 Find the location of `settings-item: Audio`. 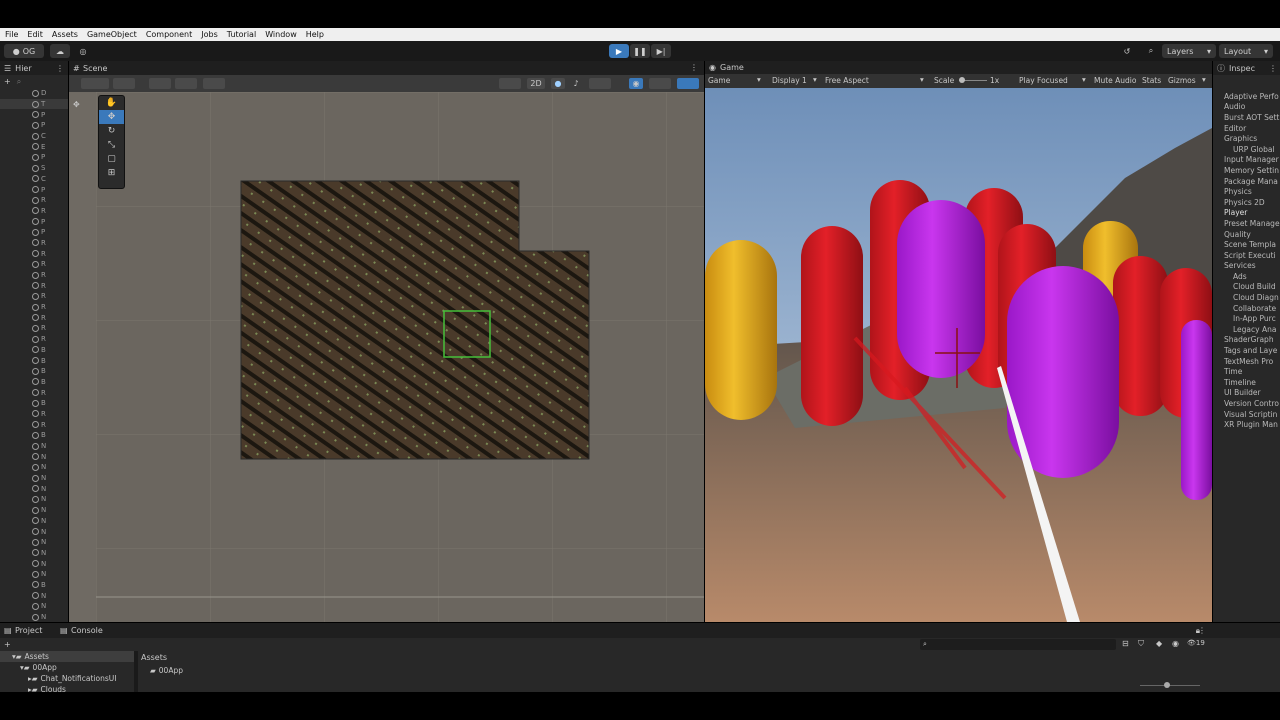

settings-item: Audio is located at coordinates (1246, 107).